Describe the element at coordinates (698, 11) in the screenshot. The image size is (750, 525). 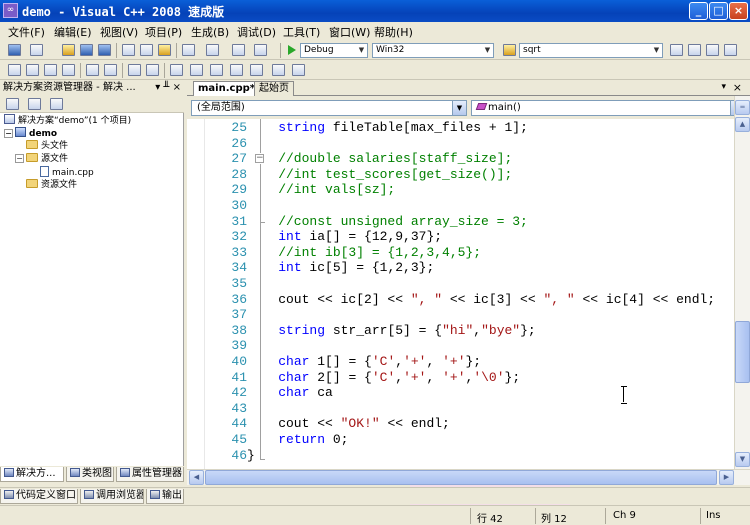
I see `minimize-button: _` at that location.